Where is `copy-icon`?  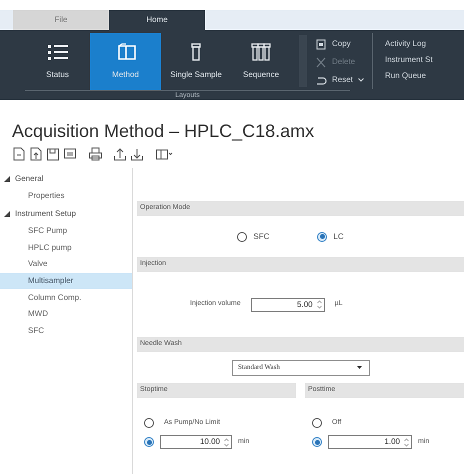 copy-icon is located at coordinates (321, 44).